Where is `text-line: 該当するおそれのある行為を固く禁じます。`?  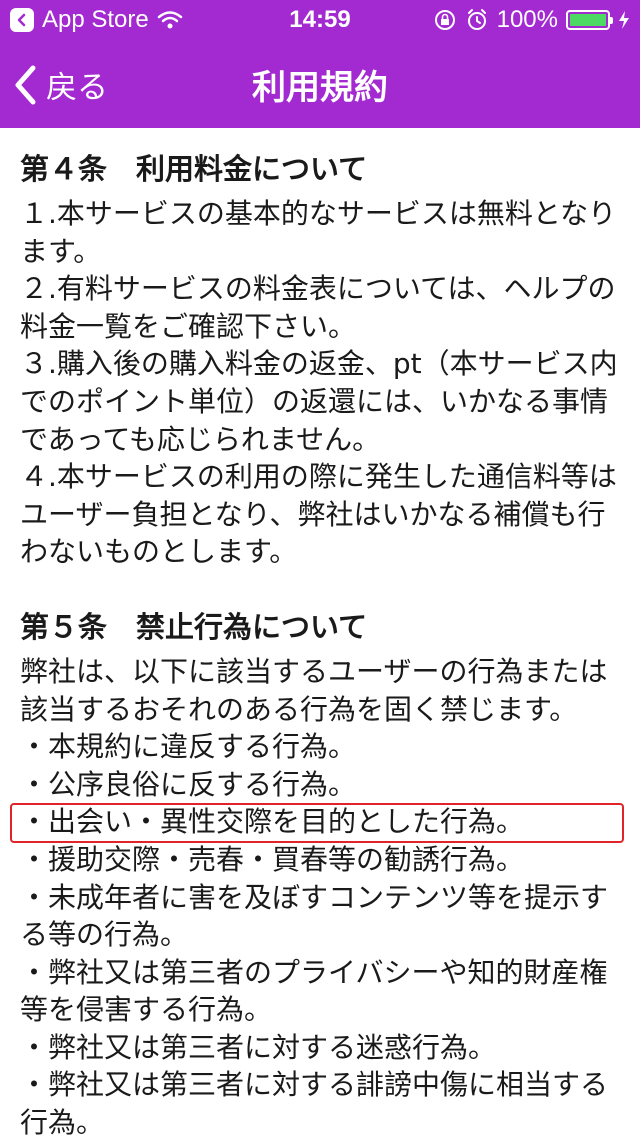 text-line: 該当するおそれのある行為を固く禁じます。 is located at coordinates (299, 709).